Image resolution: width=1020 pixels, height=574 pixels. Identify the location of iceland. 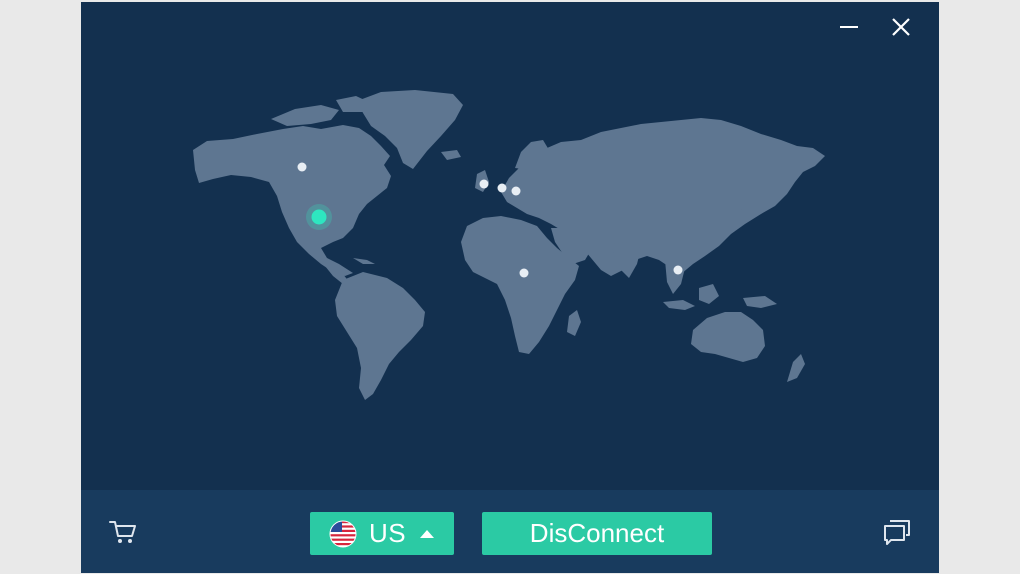
(451, 155).